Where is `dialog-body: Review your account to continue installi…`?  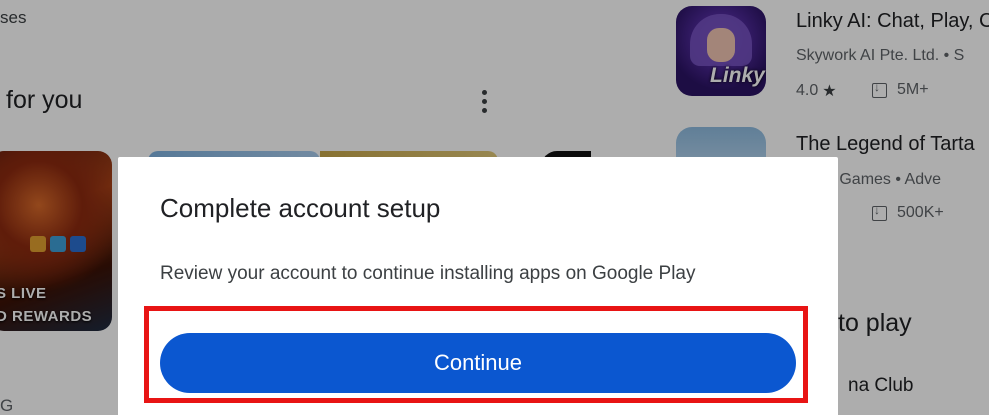
dialog-body: Review your account to continue installi… is located at coordinates (428, 273).